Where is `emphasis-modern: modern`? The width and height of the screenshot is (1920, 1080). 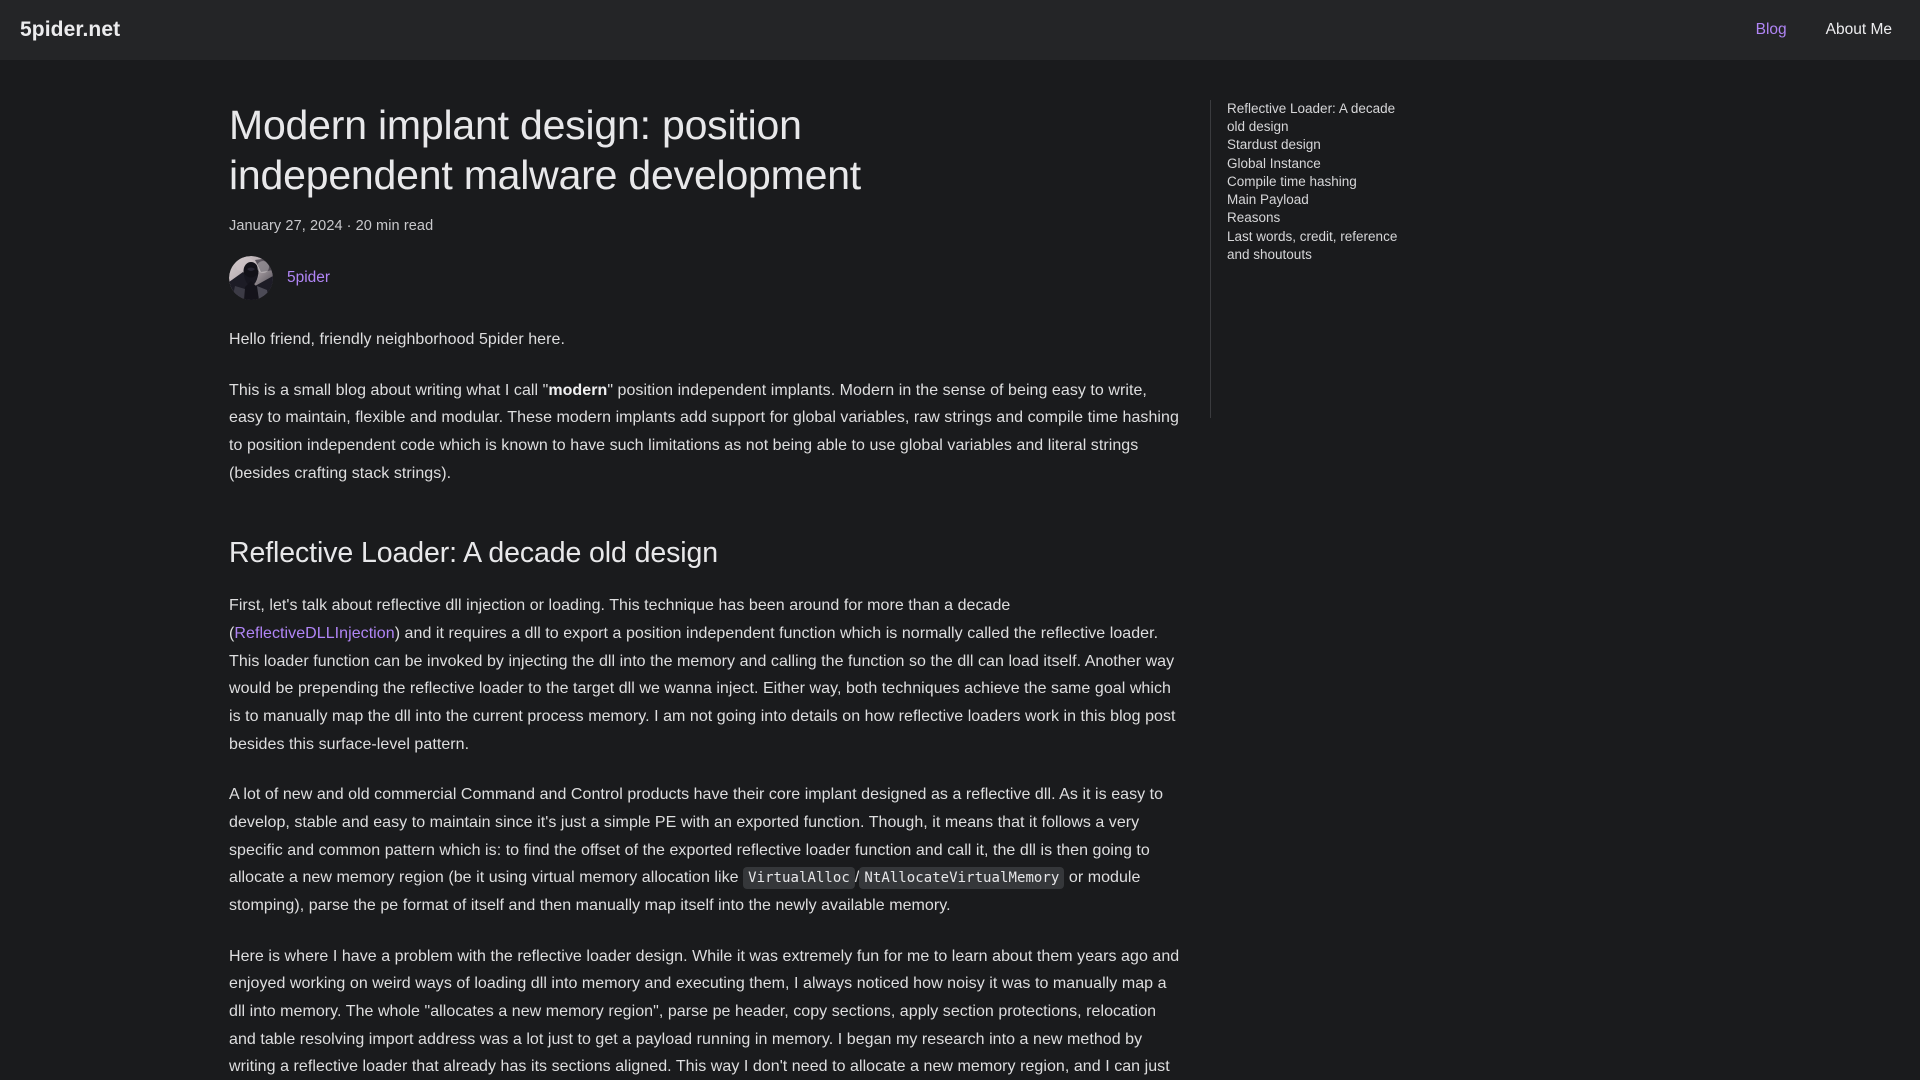
emphasis-modern: modern is located at coordinates (578, 390).